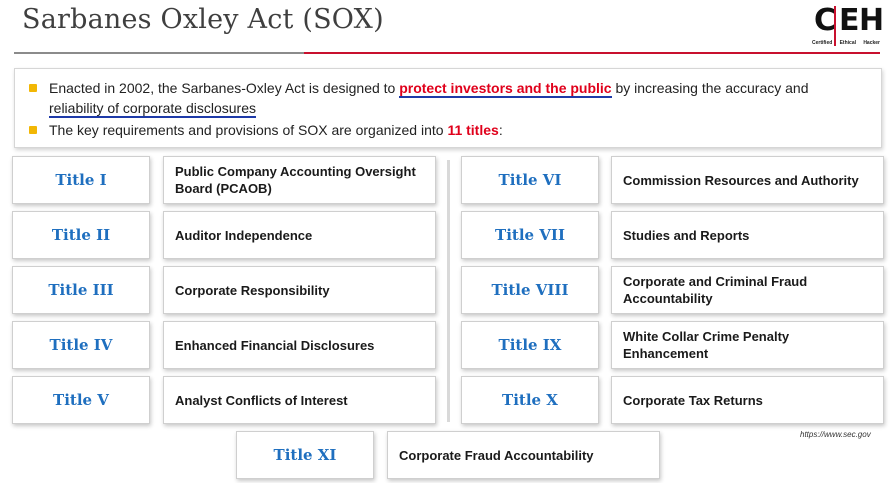  Describe the element at coordinates (81, 400) in the screenshot. I see `title-v-box: Title V` at that location.